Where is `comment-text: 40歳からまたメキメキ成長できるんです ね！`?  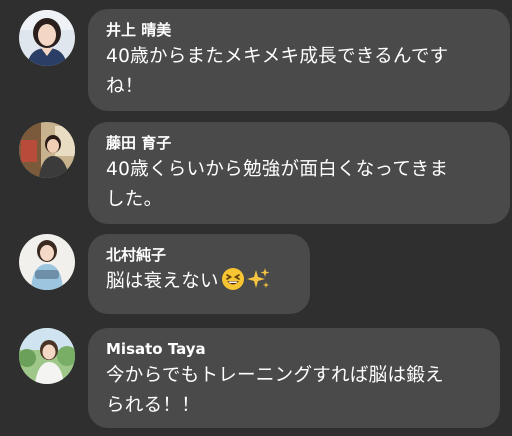 comment-text: 40歳からまたメキメキ成長できるんです ね！ is located at coordinates (301, 72).